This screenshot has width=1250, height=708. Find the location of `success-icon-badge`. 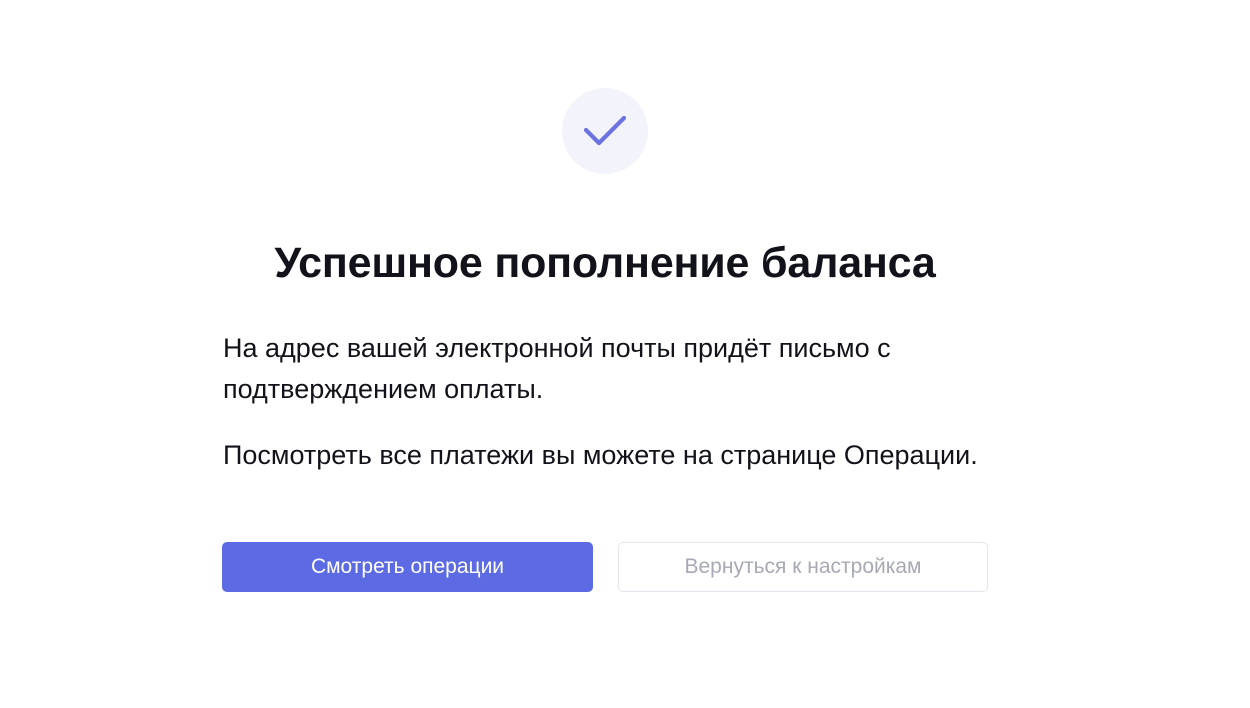

success-icon-badge is located at coordinates (605, 131).